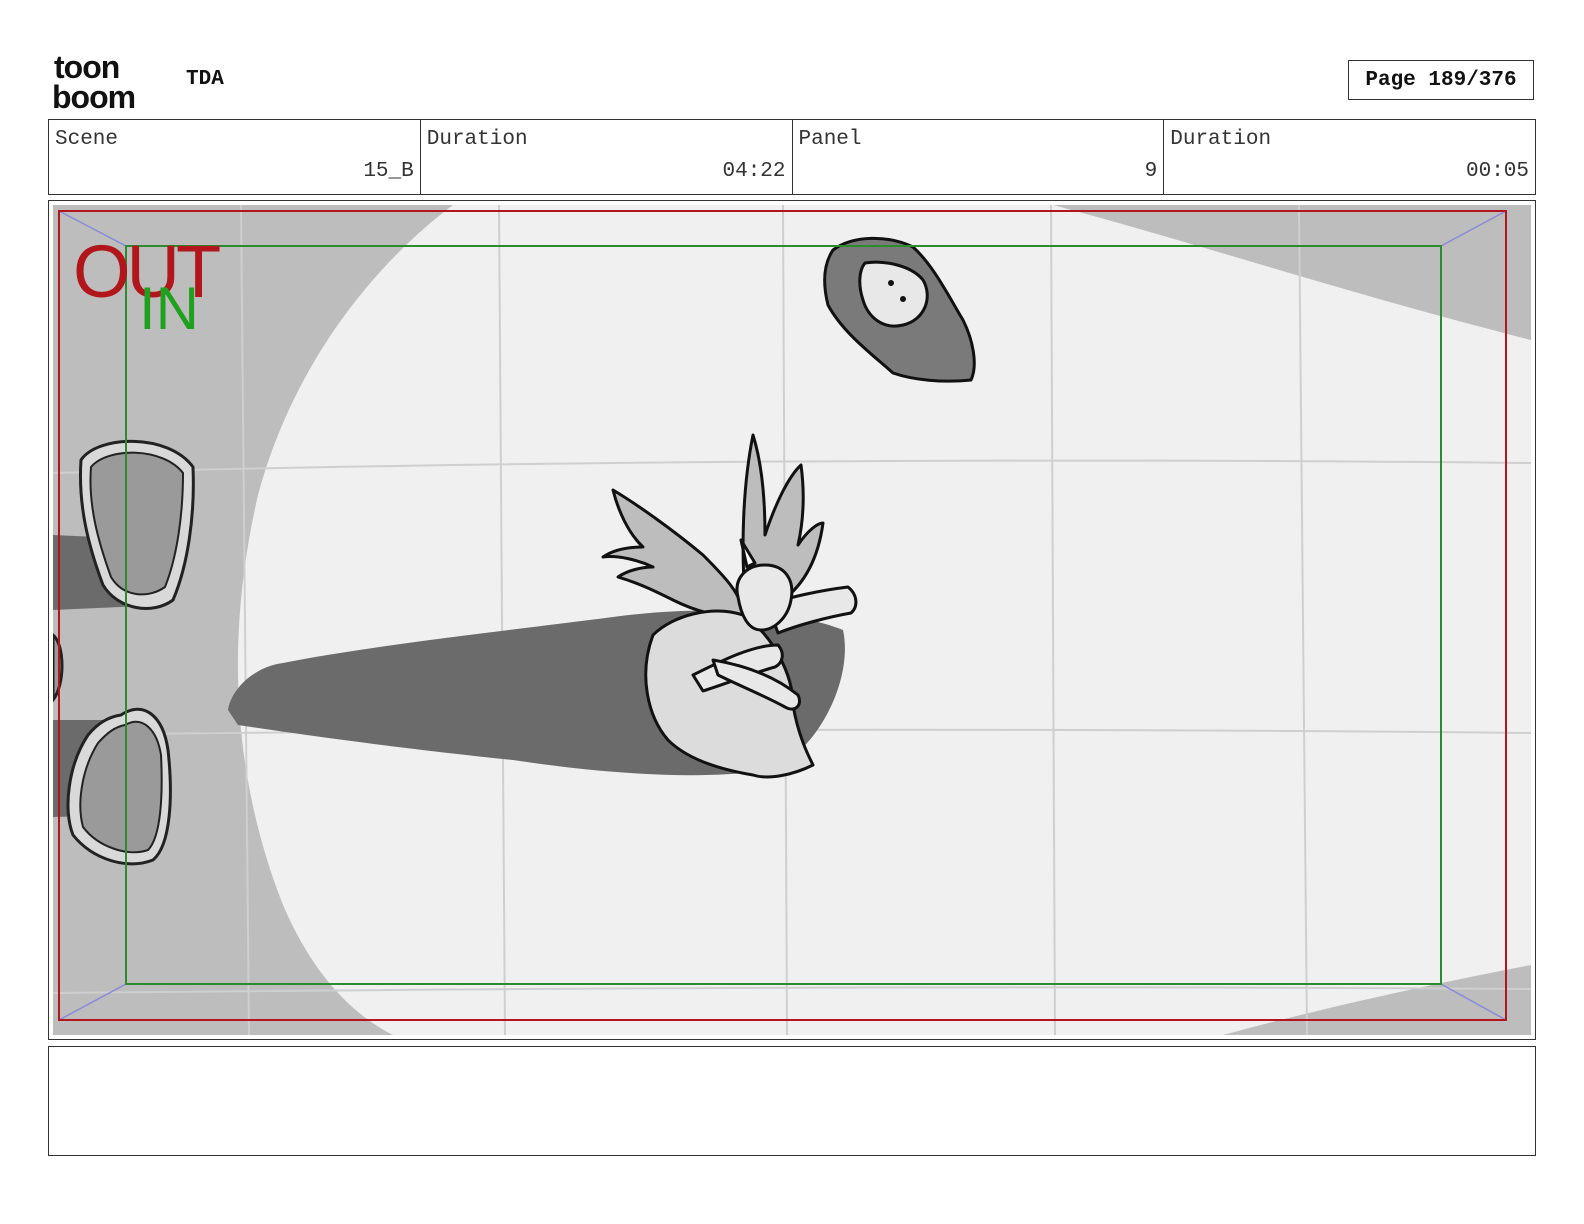 The image size is (1584, 1224). Describe the element at coordinates (792, 1101) in the screenshot. I see `panel-notes` at that location.